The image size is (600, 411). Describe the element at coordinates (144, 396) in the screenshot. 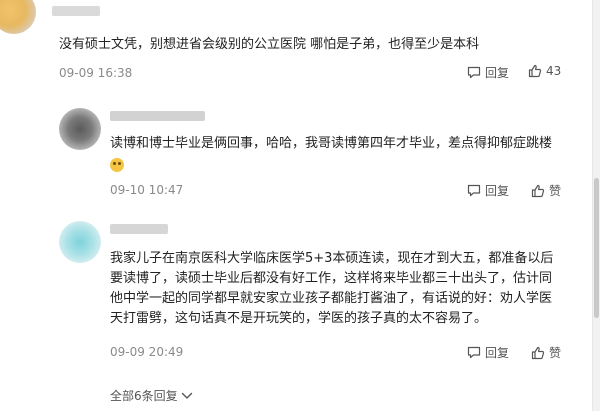

I see `expand-replies-label: 全部6条回复` at that location.